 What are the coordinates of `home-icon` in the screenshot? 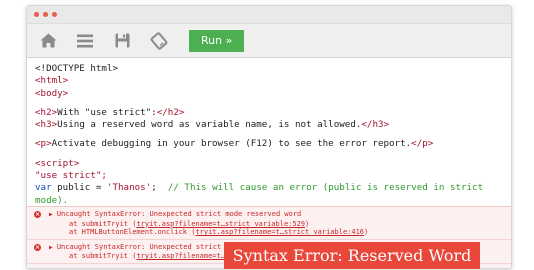 It's located at (48, 40).